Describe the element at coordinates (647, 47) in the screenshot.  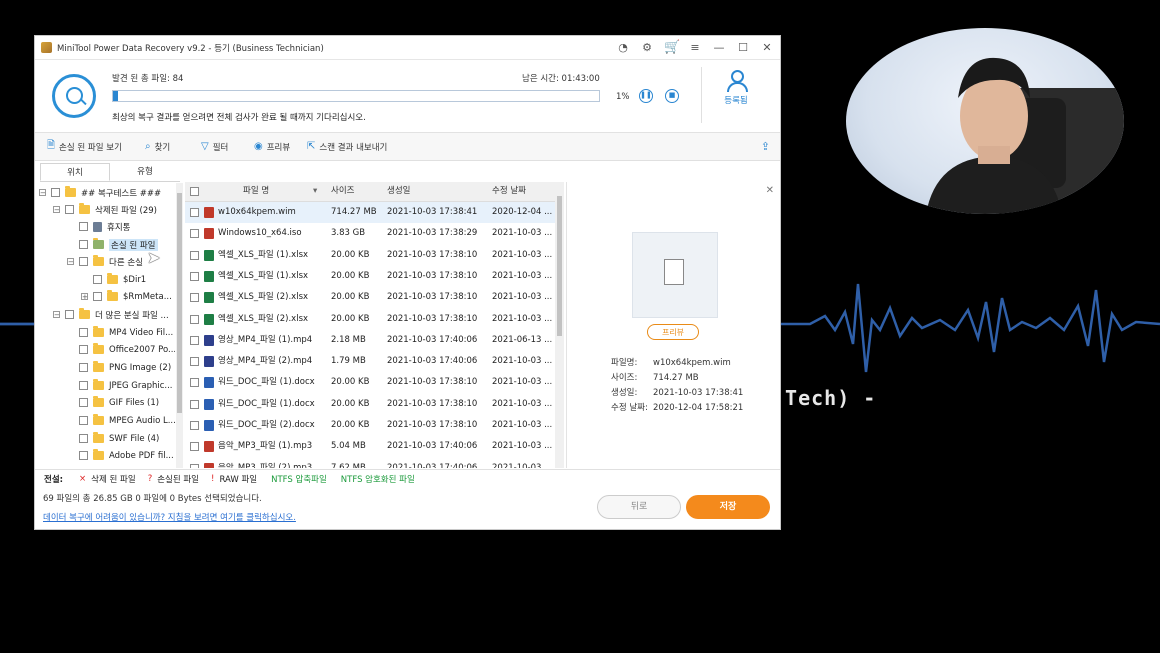
I see `support-icon: ⚙` at that location.